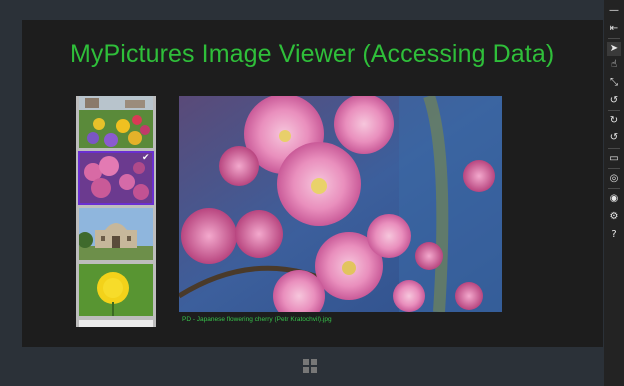  What do you see at coordinates (614, 49) in the screenshot?
I see `pointer-icon: ➤` at bounding box center [614, 49].